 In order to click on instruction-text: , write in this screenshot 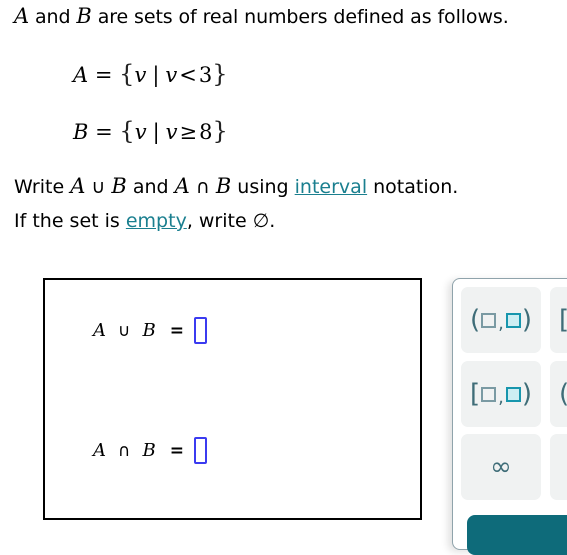, I will do `click(219, 221)`.